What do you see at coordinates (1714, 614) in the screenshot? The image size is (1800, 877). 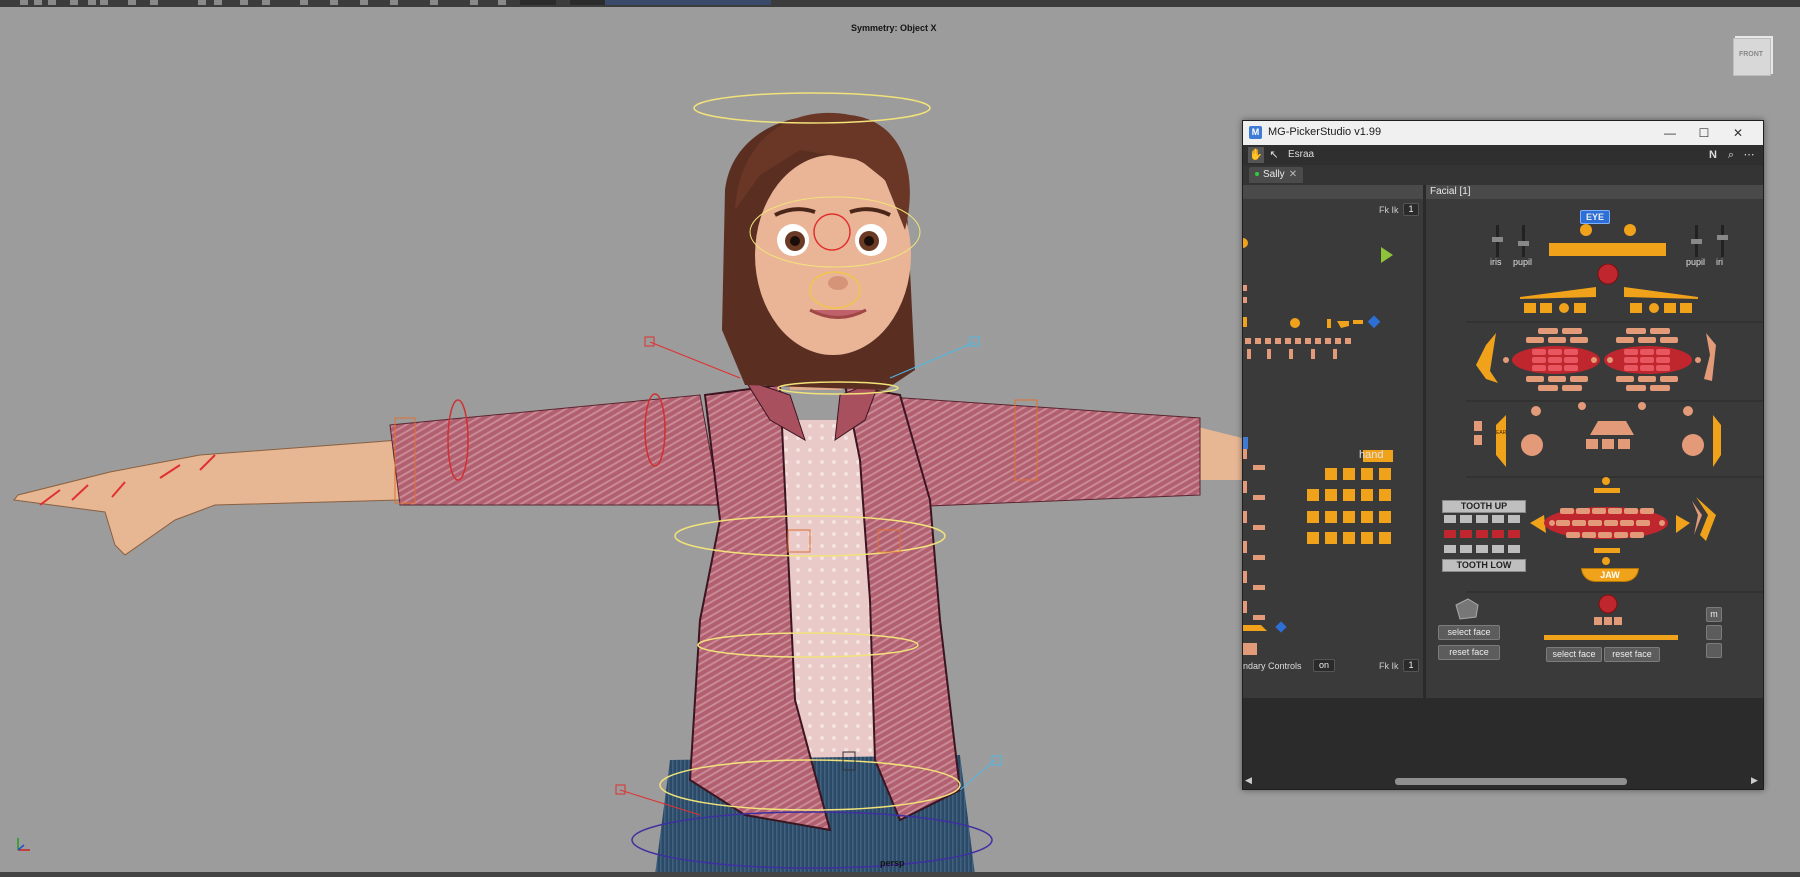 I see `edge-button-m: m` at bounding box center [1714, 614].